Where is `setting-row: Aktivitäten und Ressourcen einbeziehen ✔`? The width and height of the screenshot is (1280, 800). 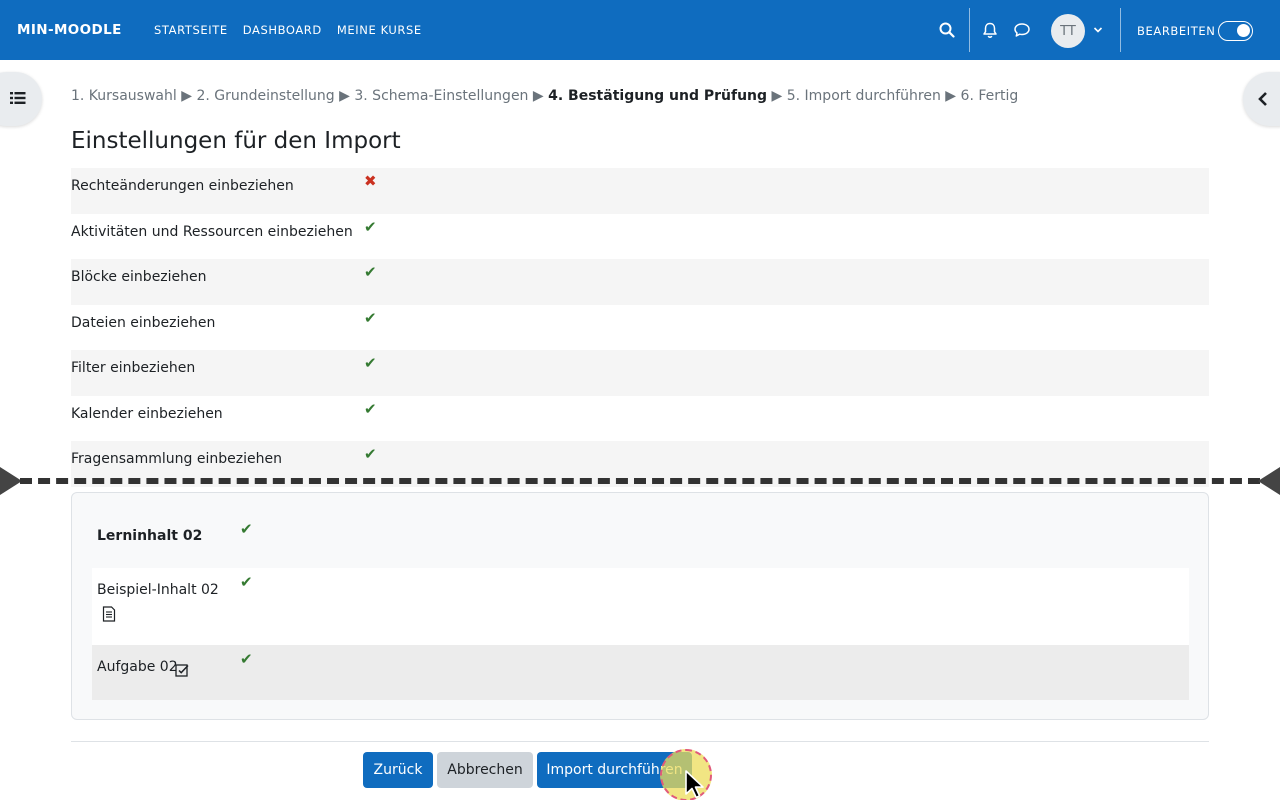
setting-row: Aktivitäten und Ressourcen einbeziehen ✔ is located at coordinates (640, 237).